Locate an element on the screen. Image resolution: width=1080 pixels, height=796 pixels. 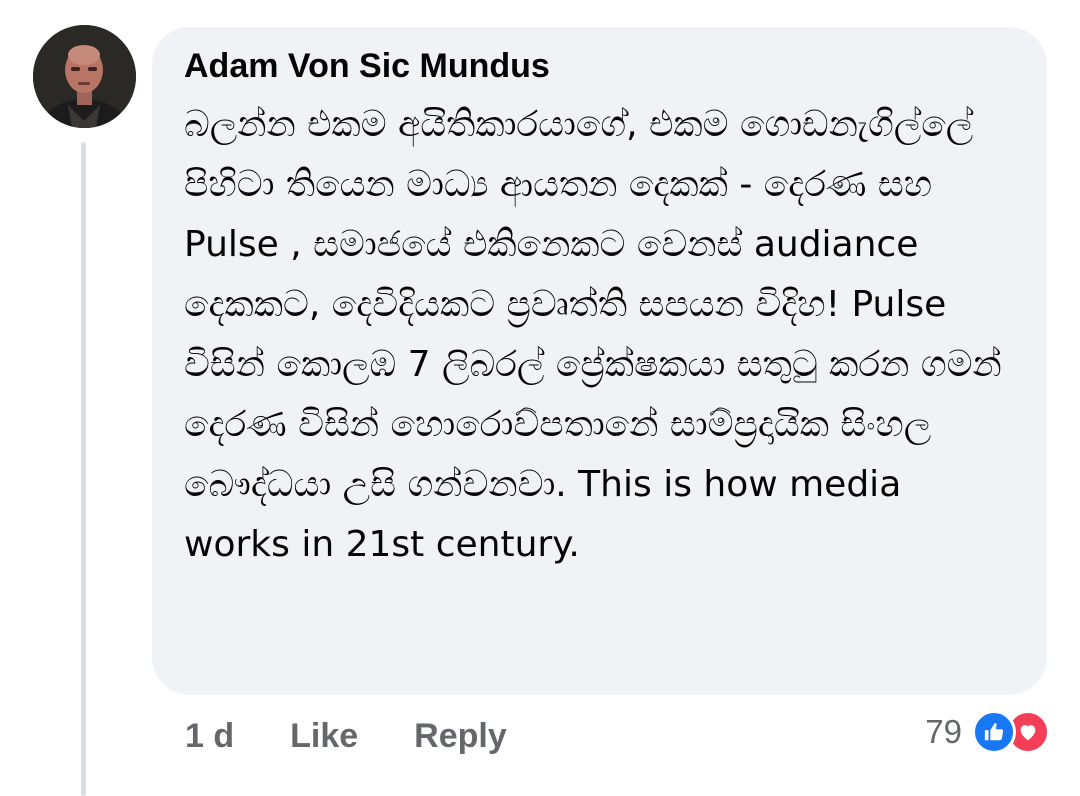
like-button: Like is located at coordinates (324, 736).